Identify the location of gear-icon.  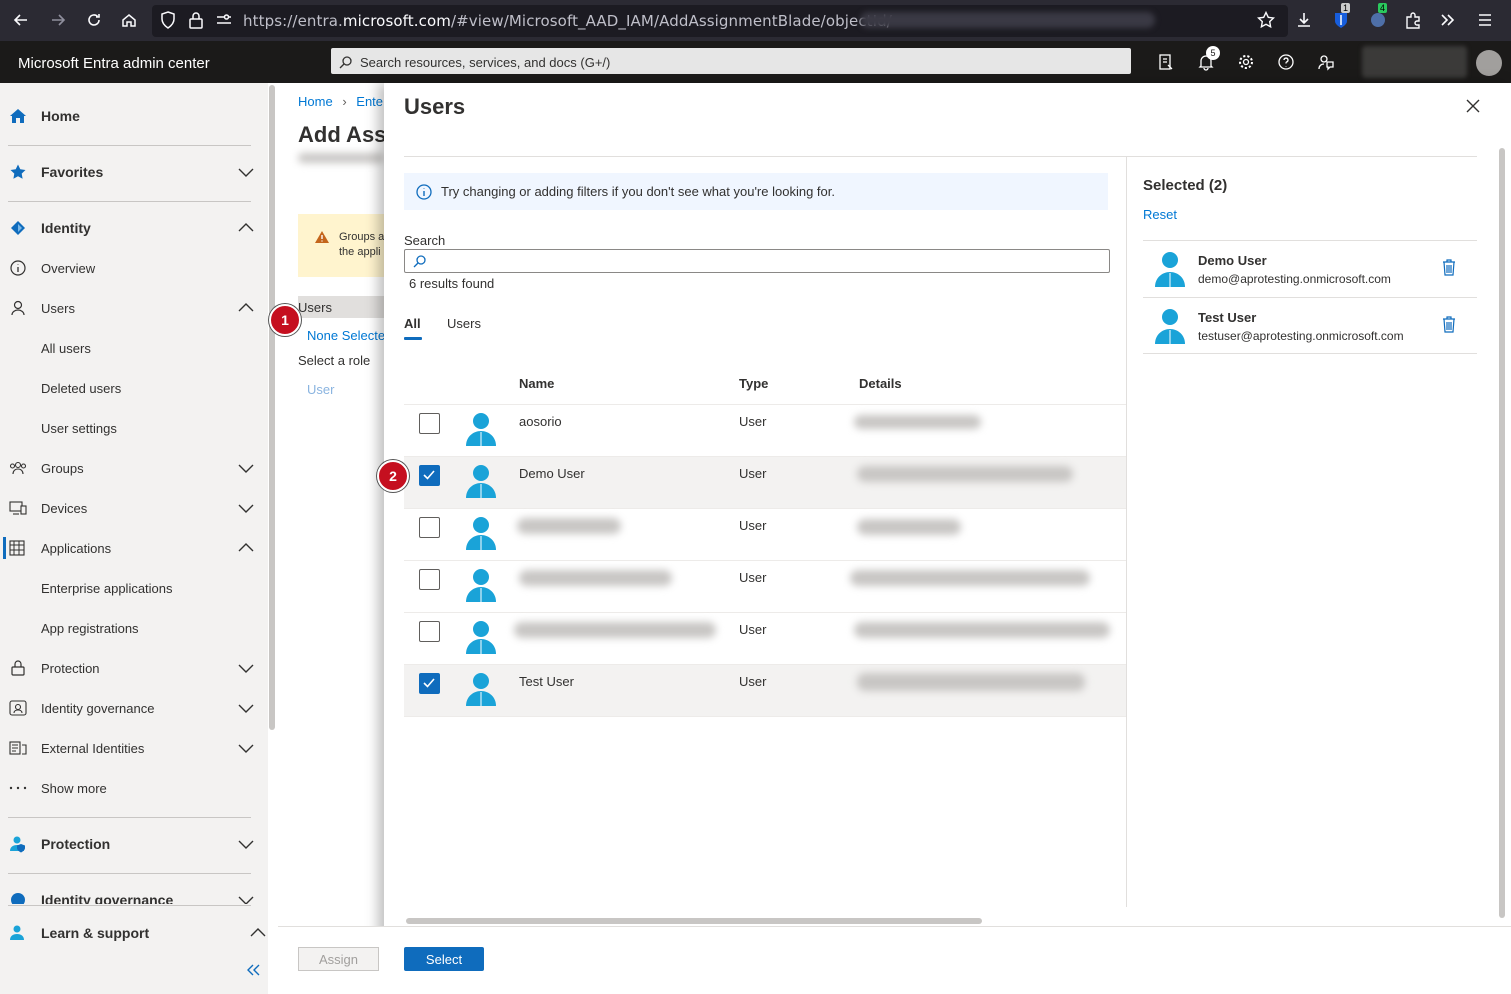
(1246, 62).